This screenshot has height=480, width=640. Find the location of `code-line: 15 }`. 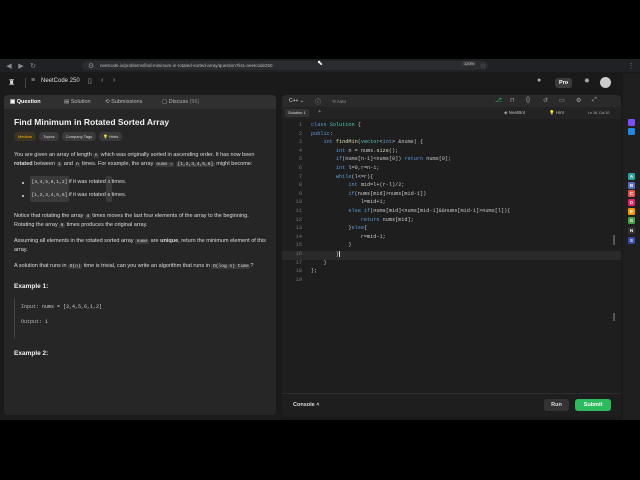

code-line: 15 } is located at coordinates (451, 246).